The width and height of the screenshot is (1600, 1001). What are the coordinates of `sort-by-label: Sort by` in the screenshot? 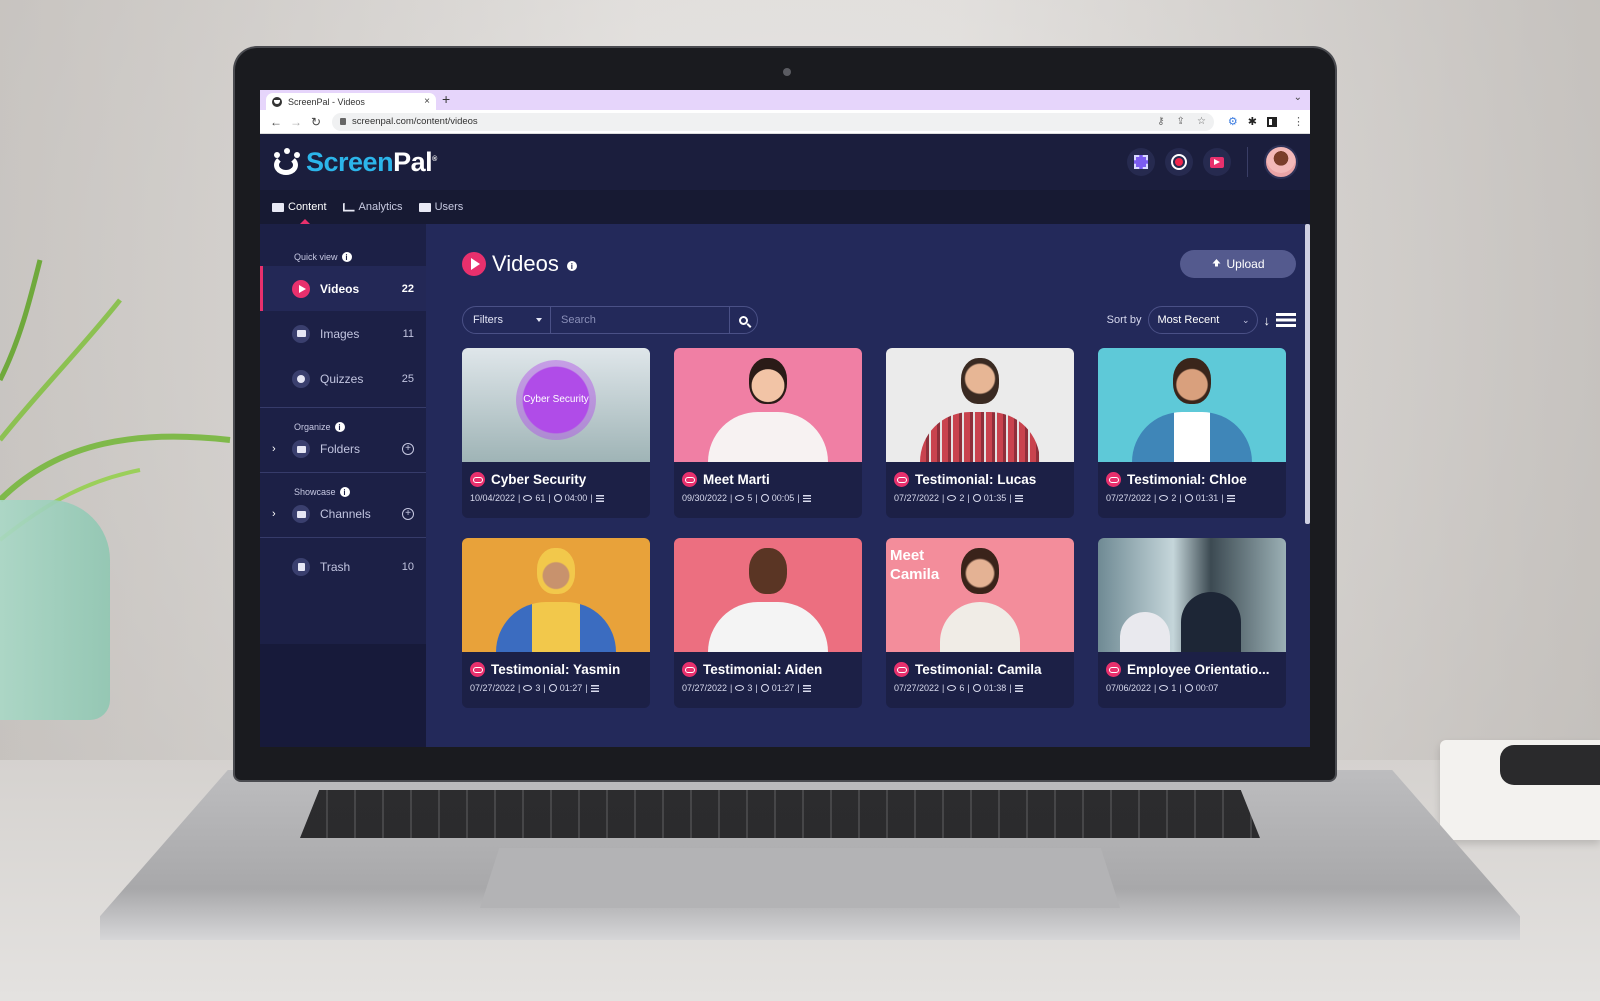 It's located at (1124, 320).